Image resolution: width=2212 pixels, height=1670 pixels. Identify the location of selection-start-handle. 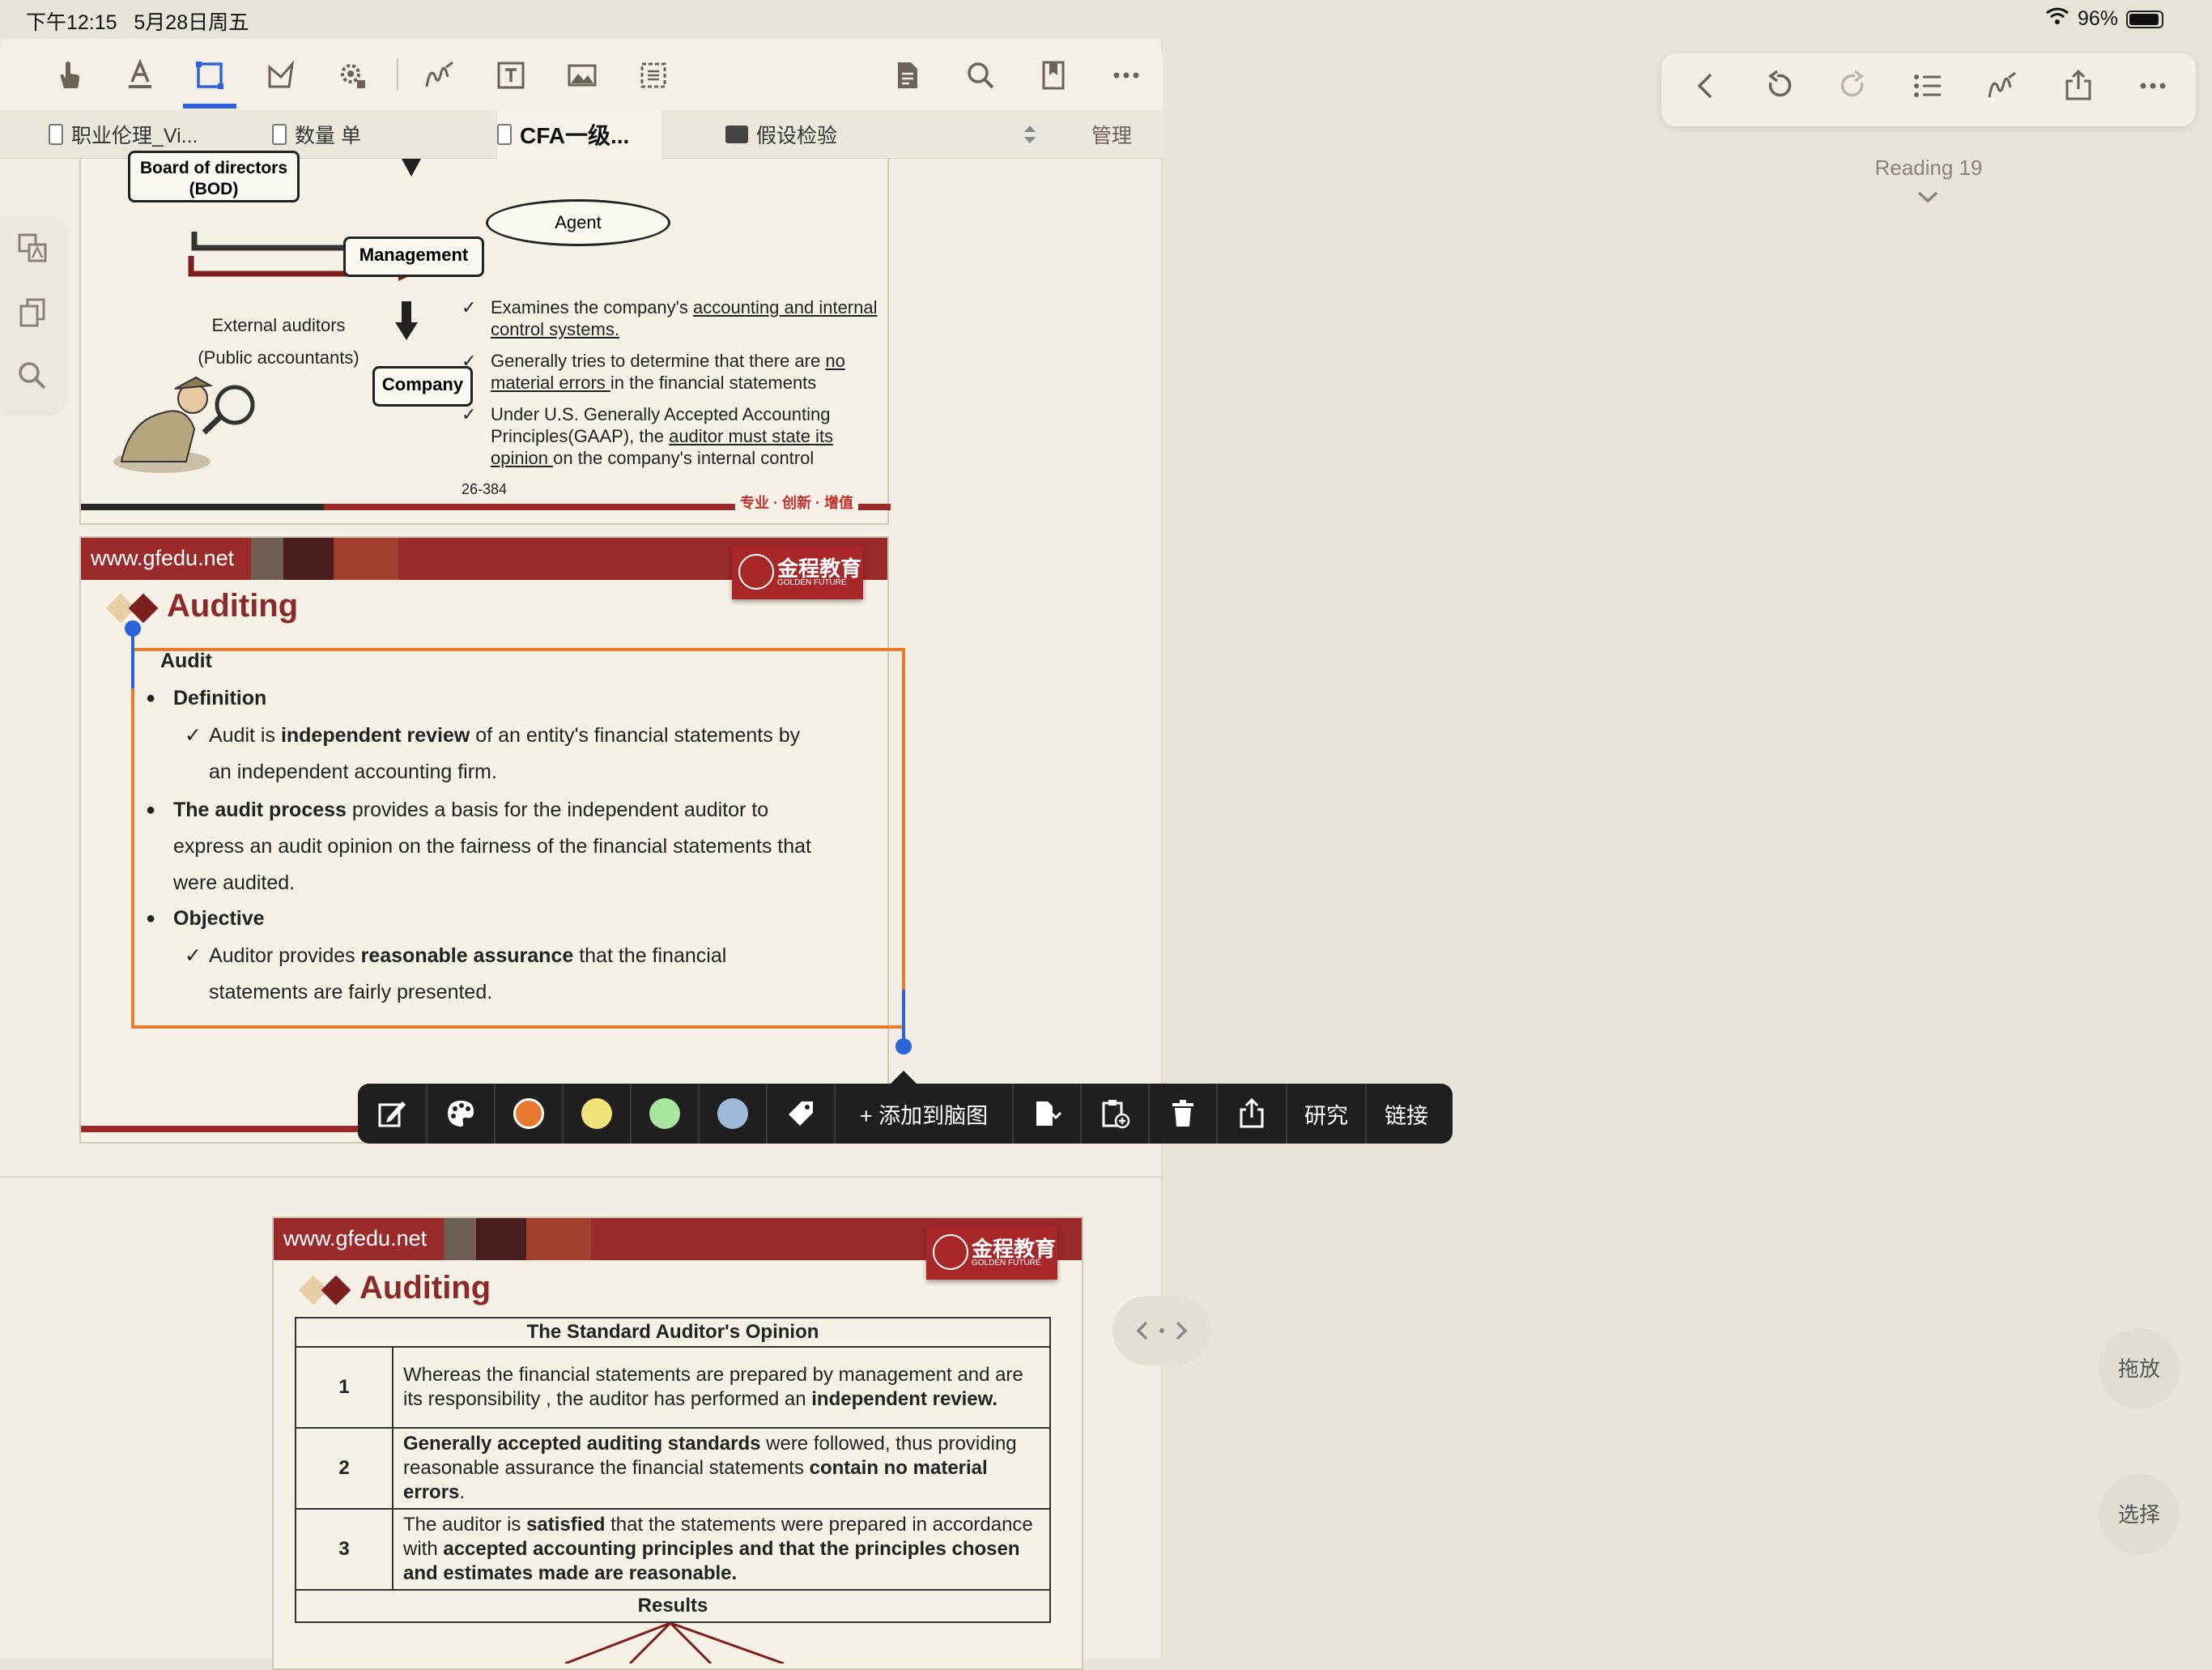
(133, 628).